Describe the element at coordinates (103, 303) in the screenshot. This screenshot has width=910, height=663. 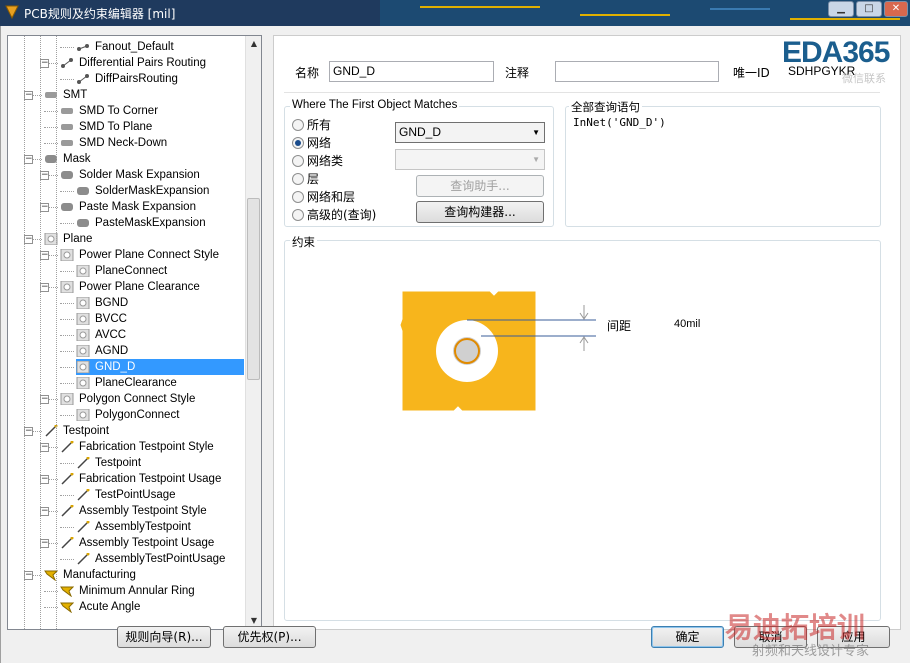
I see `tree-item: BGND` at that location.